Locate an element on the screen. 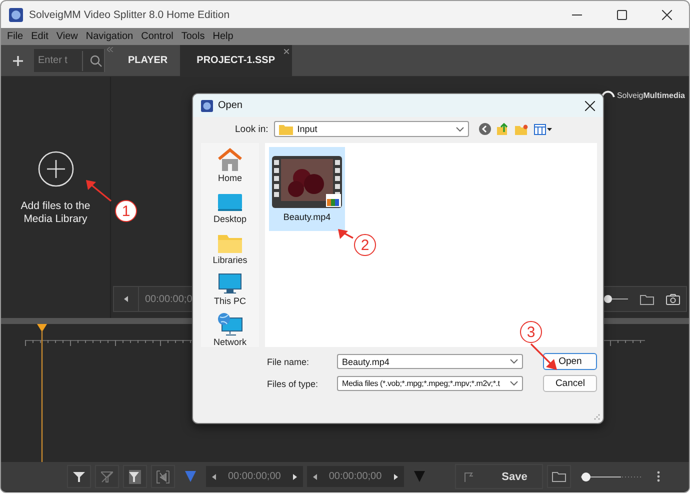 The image size is (690, 496). flag-icon is located at coordinates (469, 477).